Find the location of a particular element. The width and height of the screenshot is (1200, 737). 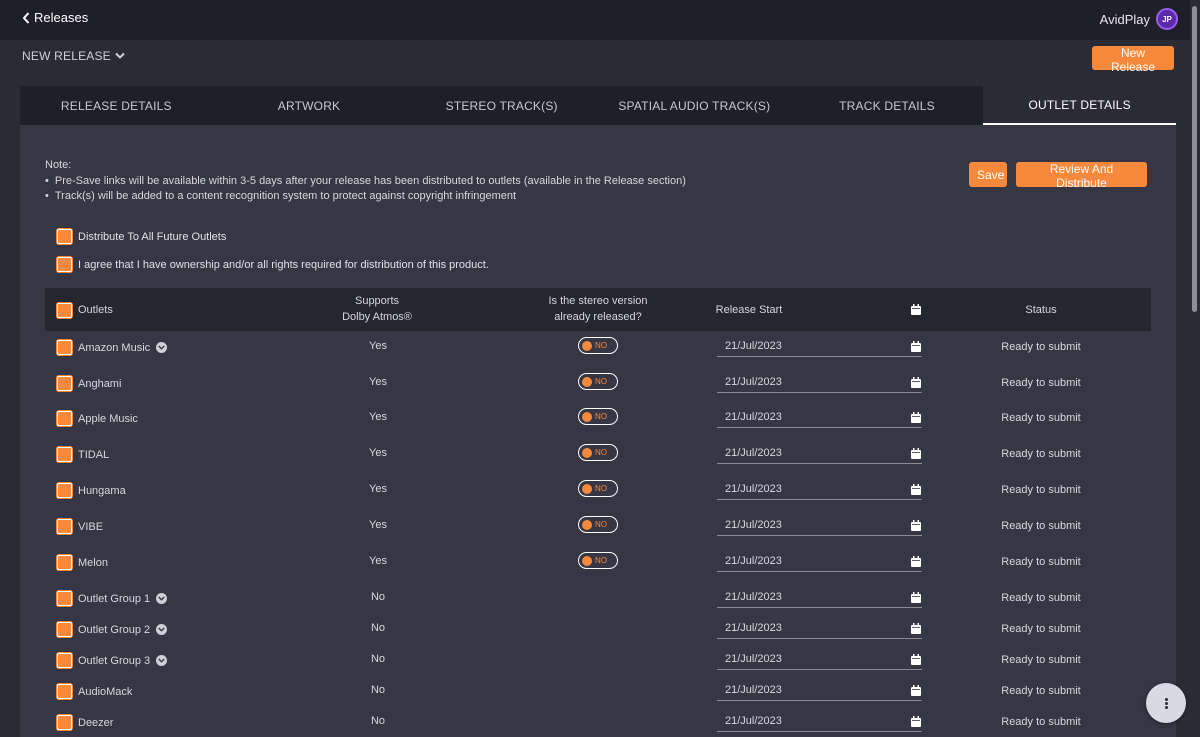

select-all-outlets-checkbox is located at coordinates (64, 310).